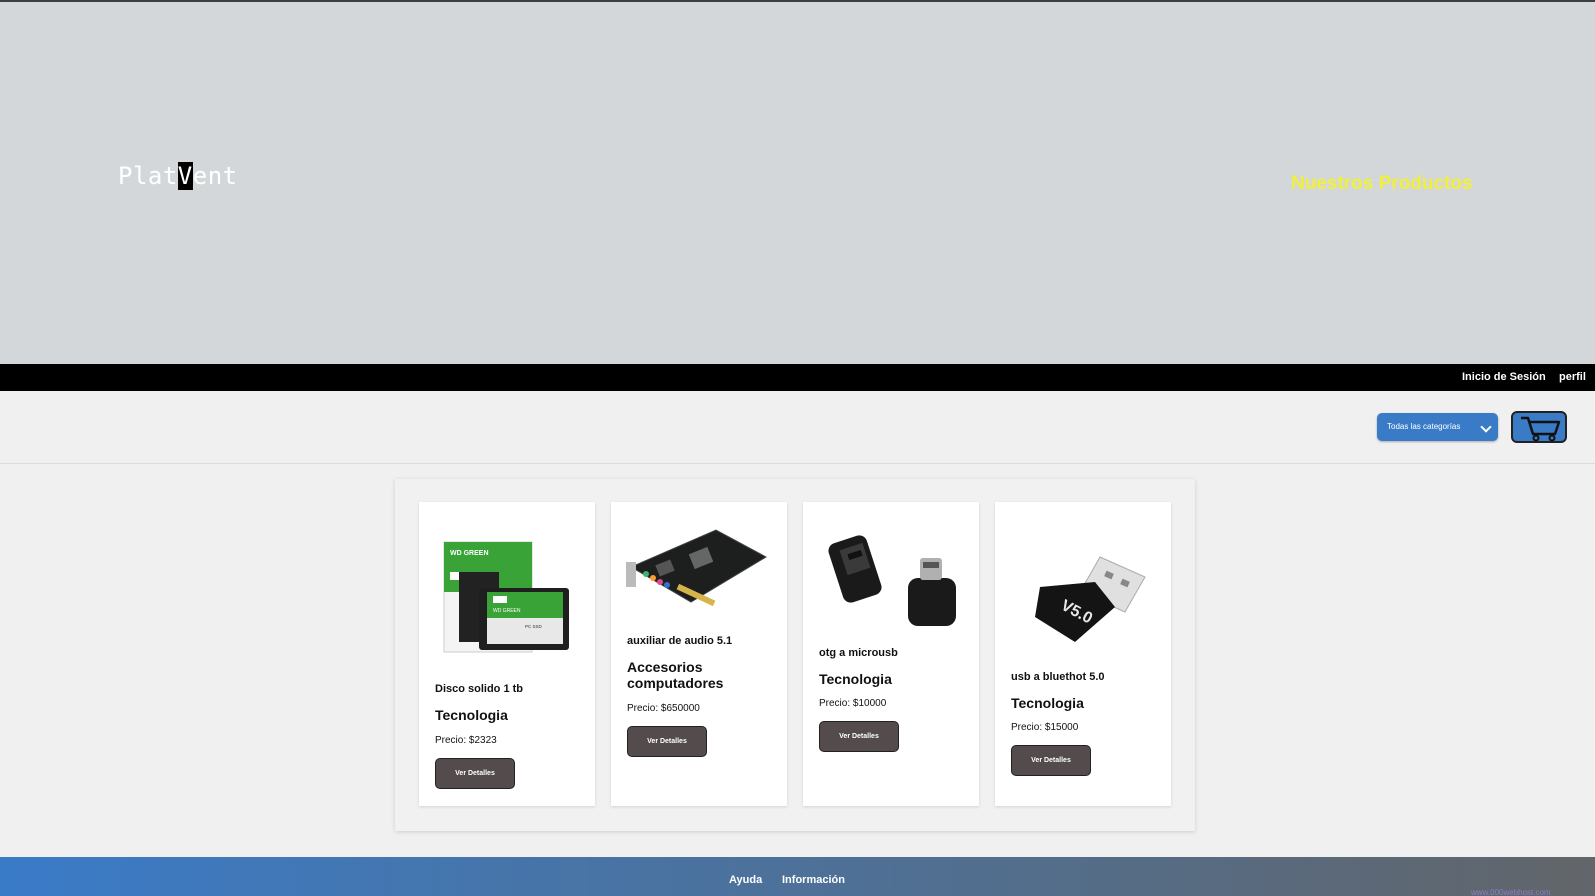 The height and width of the screenshot is (896, 1595). What do you see at coordinates (466, 740) in the screenshot?
I see `product-price: Precio: $2323` at bounding box center [466, 740].